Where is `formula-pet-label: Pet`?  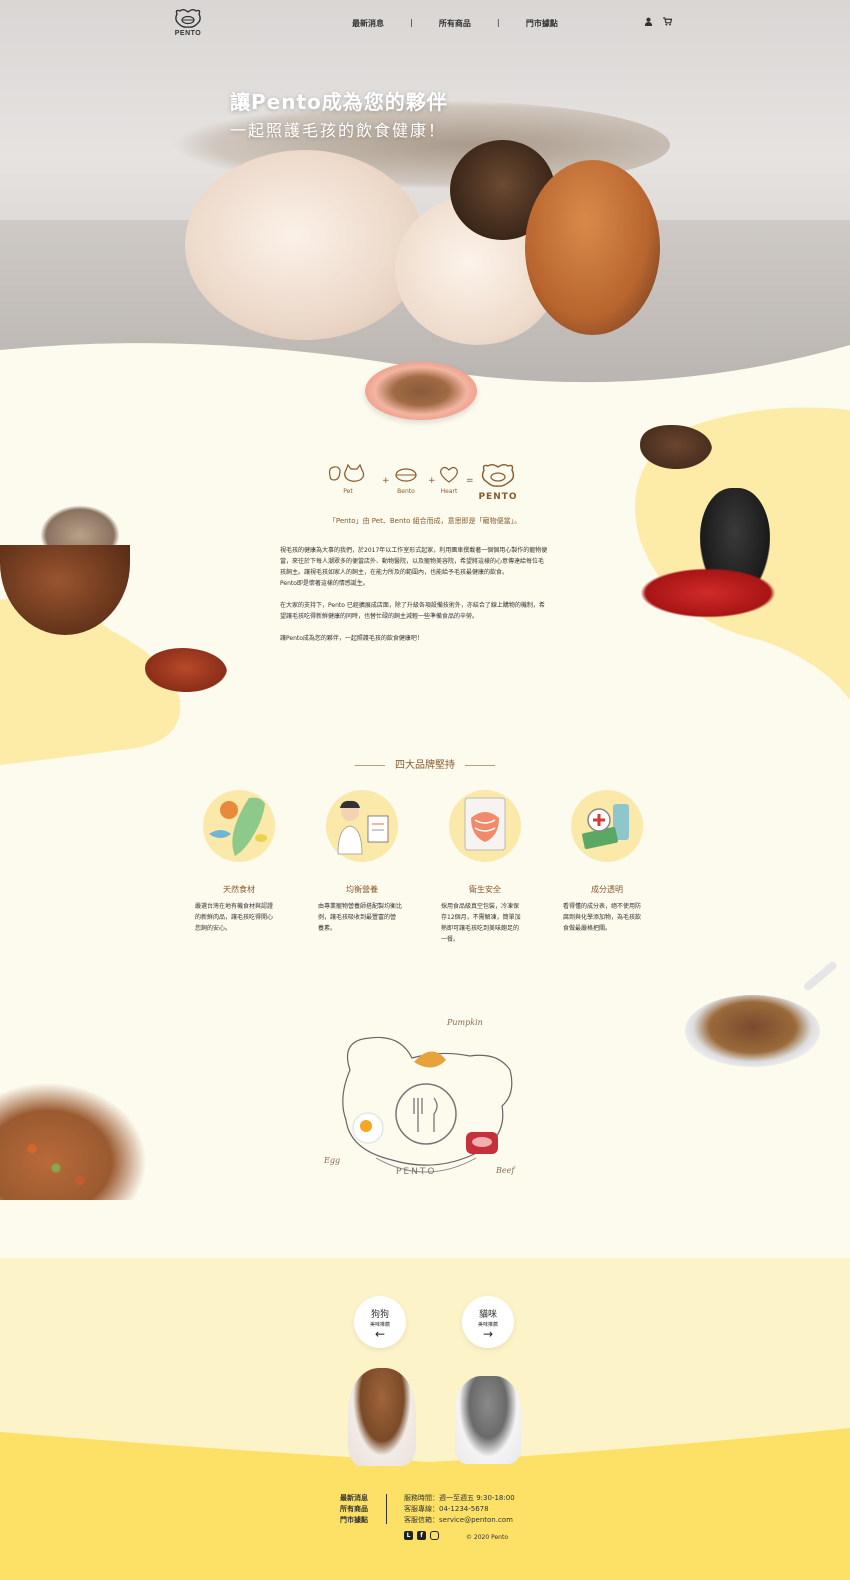 formula-pet-label: Pet is located at coordinates (348, 491).